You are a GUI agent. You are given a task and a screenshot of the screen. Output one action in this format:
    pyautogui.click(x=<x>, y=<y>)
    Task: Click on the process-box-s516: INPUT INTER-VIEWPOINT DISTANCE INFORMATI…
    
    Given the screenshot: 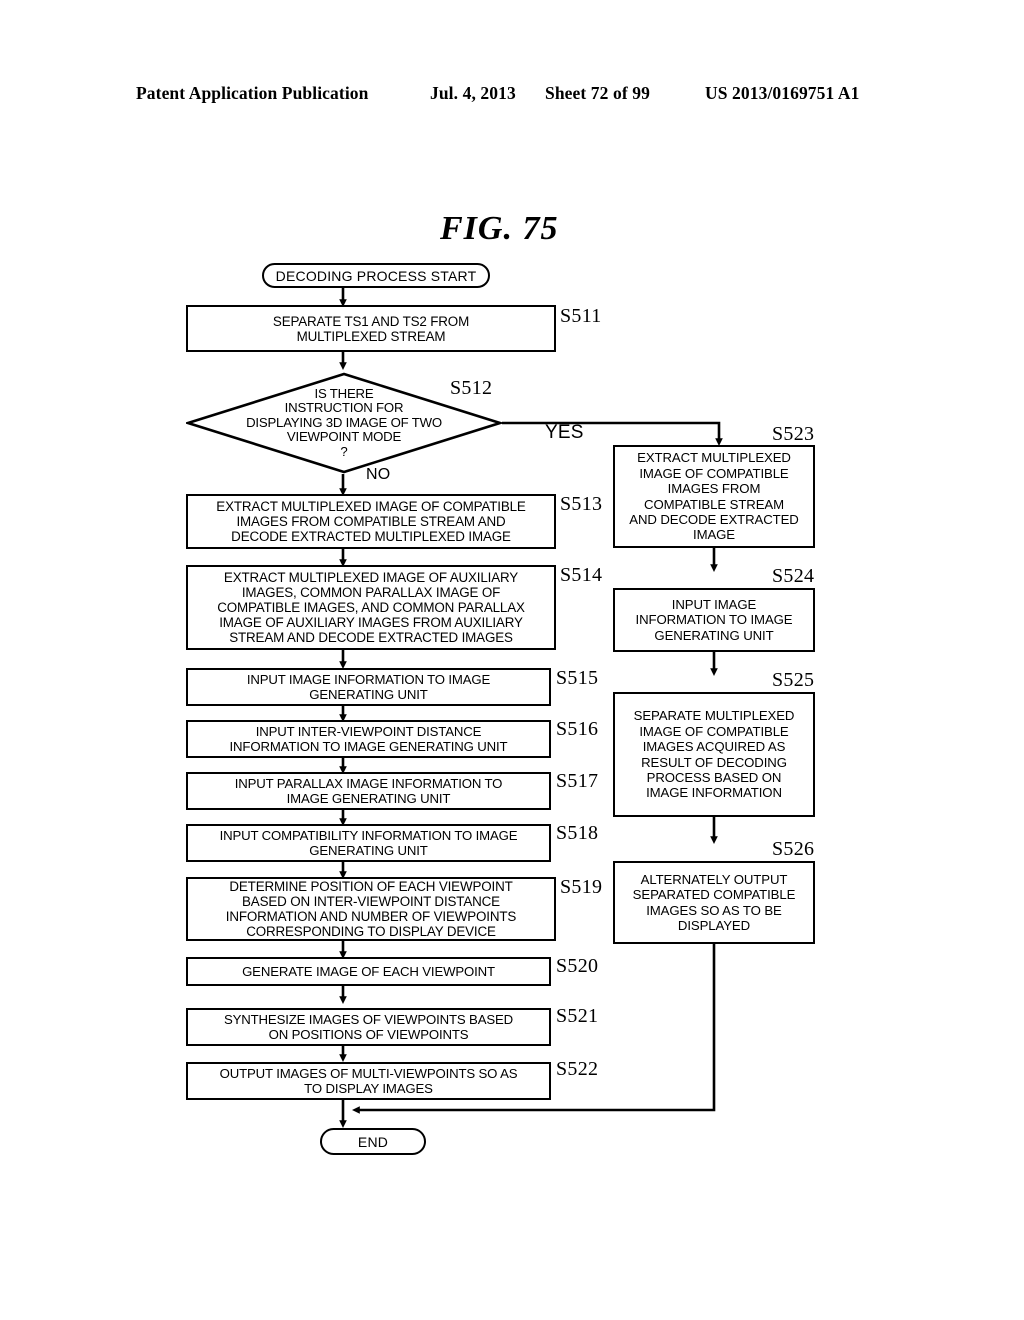 What is the action you would take?
    pyautogui.click(x=368, y=739)
    